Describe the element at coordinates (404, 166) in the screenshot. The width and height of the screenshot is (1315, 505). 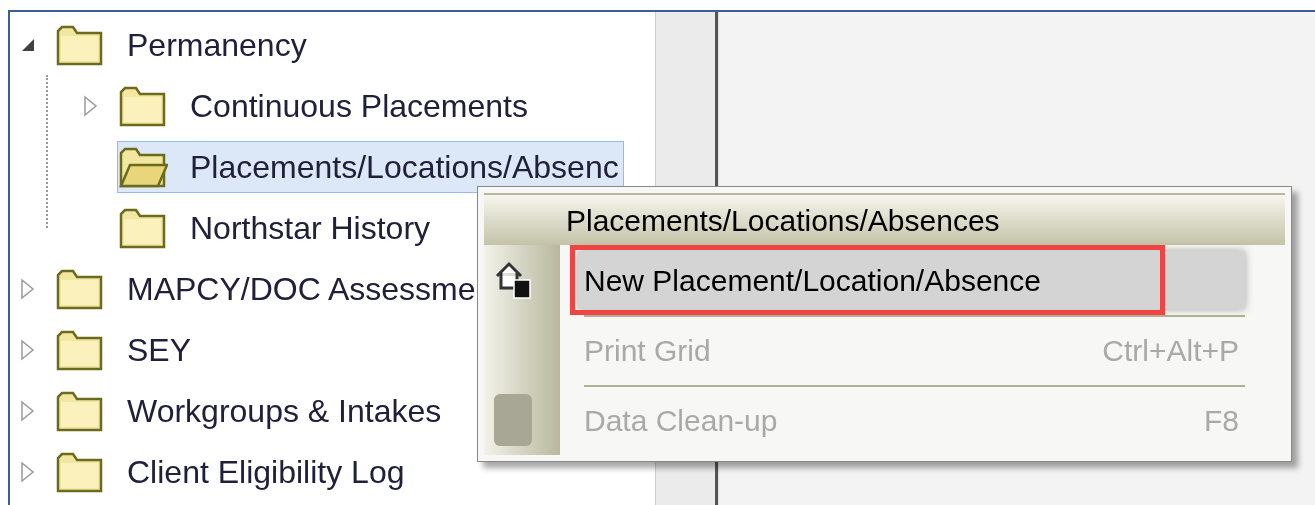
I see `tree-item-label: Placements/Locations/Absenc` at that location.